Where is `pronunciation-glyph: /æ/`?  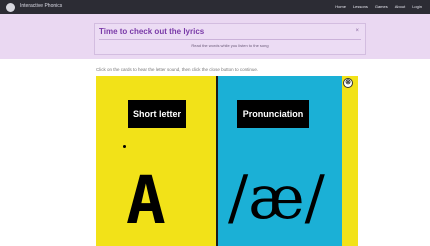
pronunciation-glyph: /æ/ is located at coordinates (276, 198).